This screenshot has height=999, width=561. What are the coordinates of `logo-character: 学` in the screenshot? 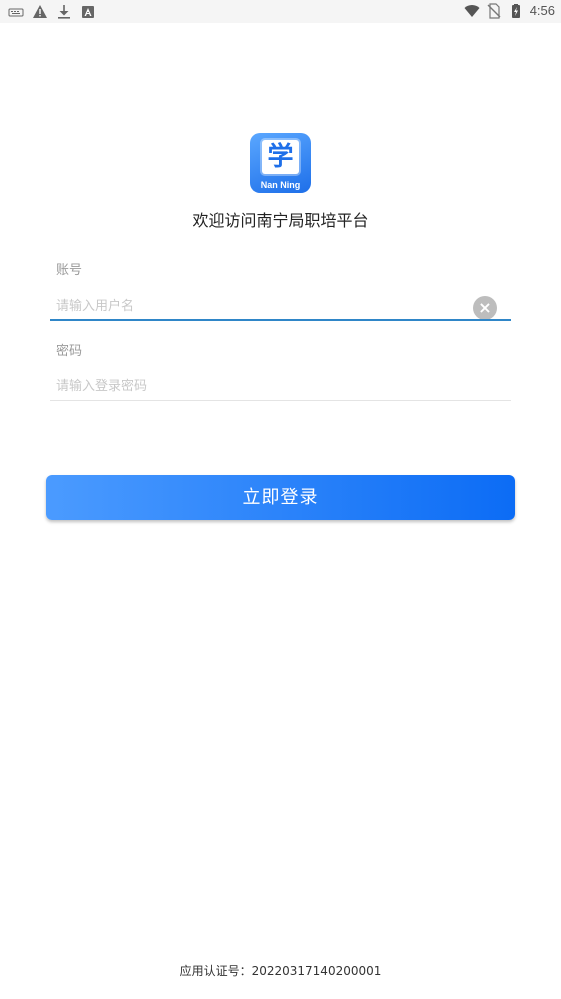 It's located at (280, 157).